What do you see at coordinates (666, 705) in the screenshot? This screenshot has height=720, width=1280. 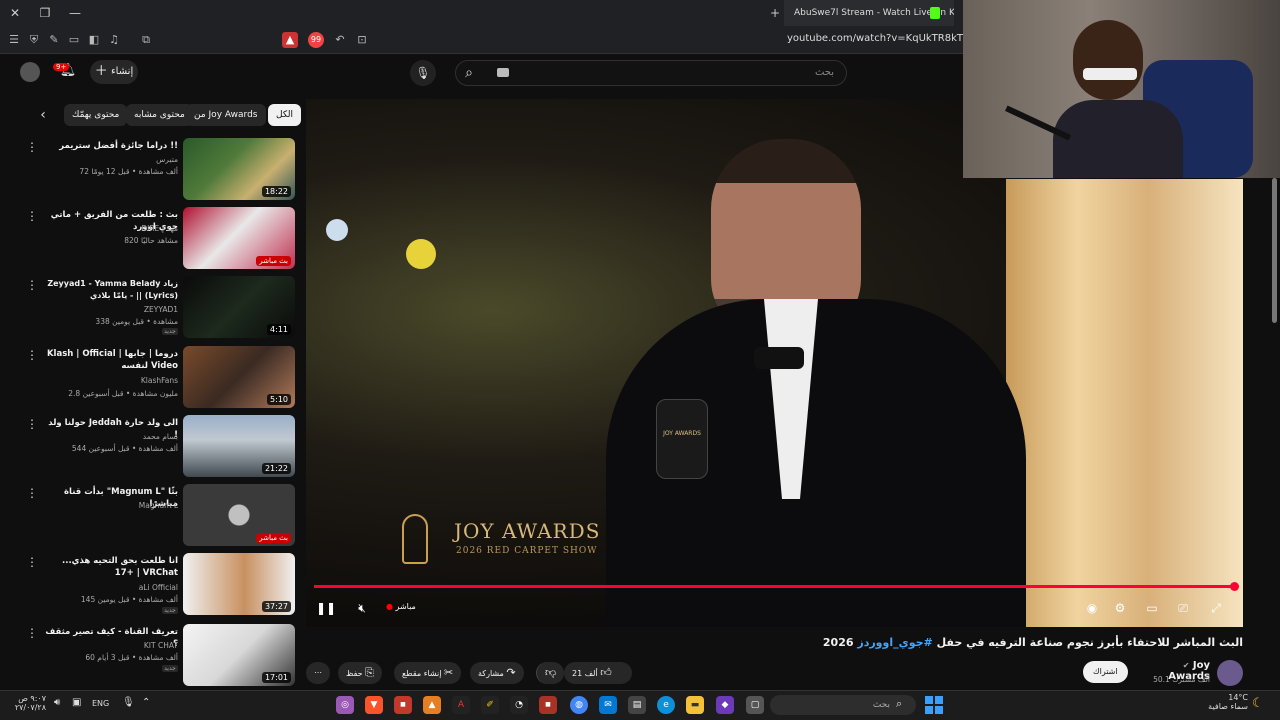 I see `edge-icon: e` at bounding box center [666, 705].